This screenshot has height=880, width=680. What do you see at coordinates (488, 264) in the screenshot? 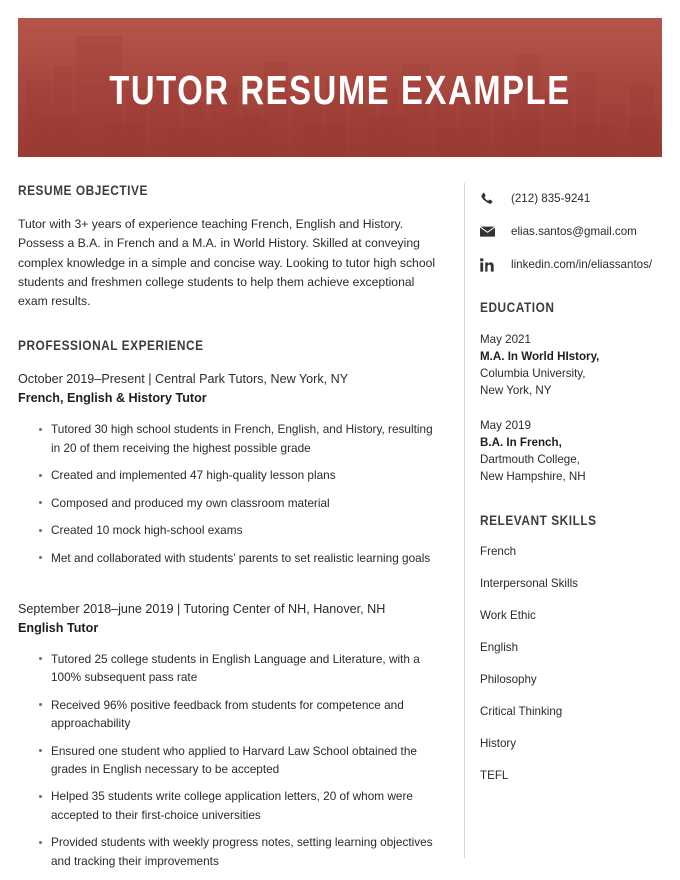
I see `linkedin-icon` at bounding box center [488, 264].